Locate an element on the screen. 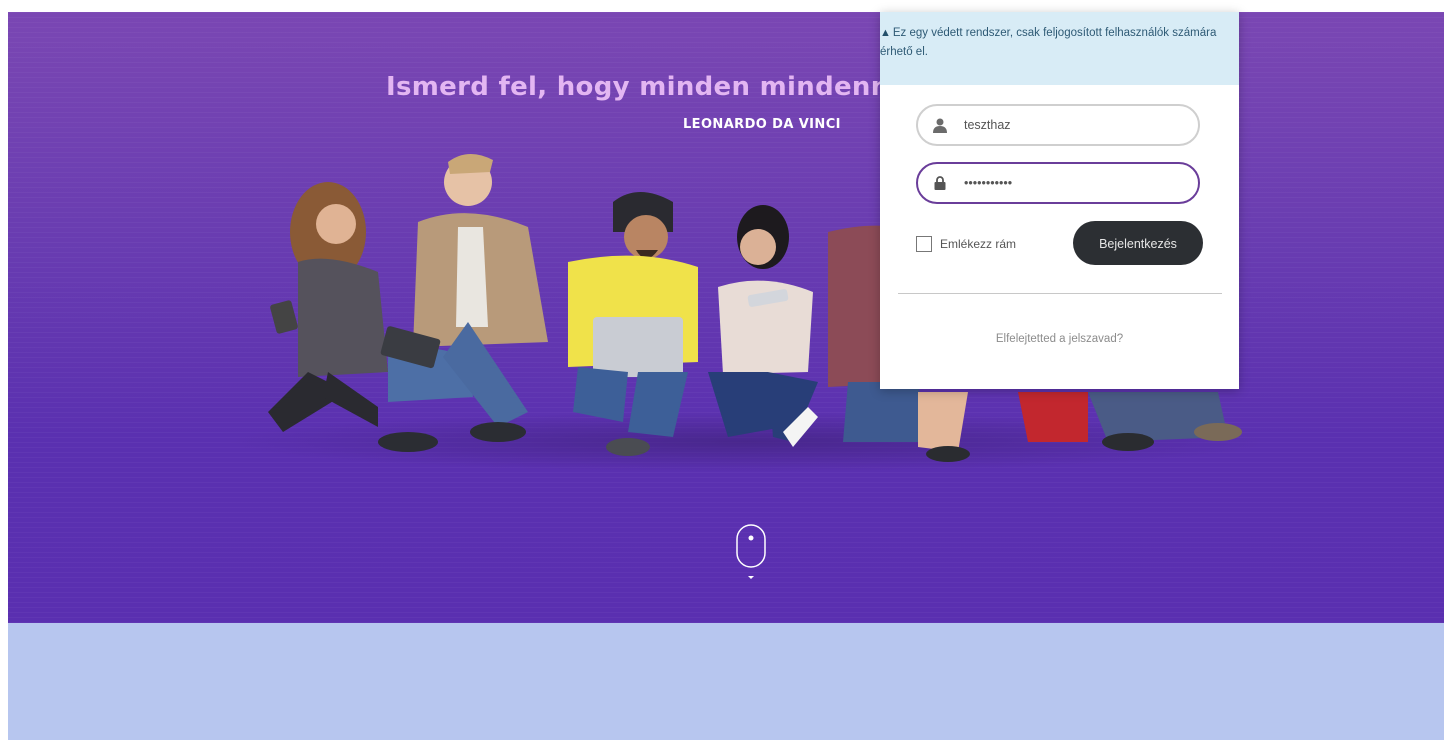 The image size is (1444, 740). hero-quote-author: LEONARDO DA VINCI is located at coordinates (762, 124).